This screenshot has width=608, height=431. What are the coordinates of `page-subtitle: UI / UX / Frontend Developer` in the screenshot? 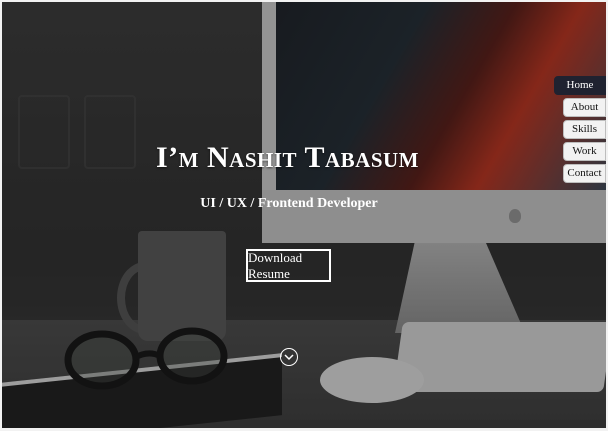 It's located at (289, 203).